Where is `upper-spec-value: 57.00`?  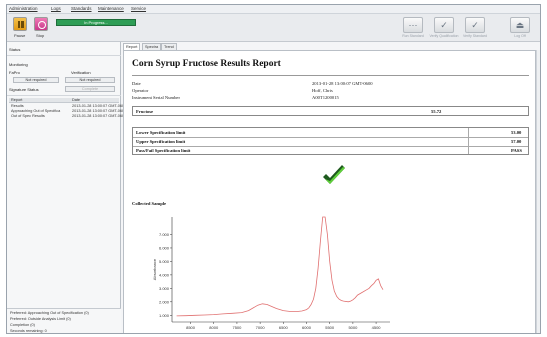 upper-spec-value: 57.00 is located at coordinates (516, 141).